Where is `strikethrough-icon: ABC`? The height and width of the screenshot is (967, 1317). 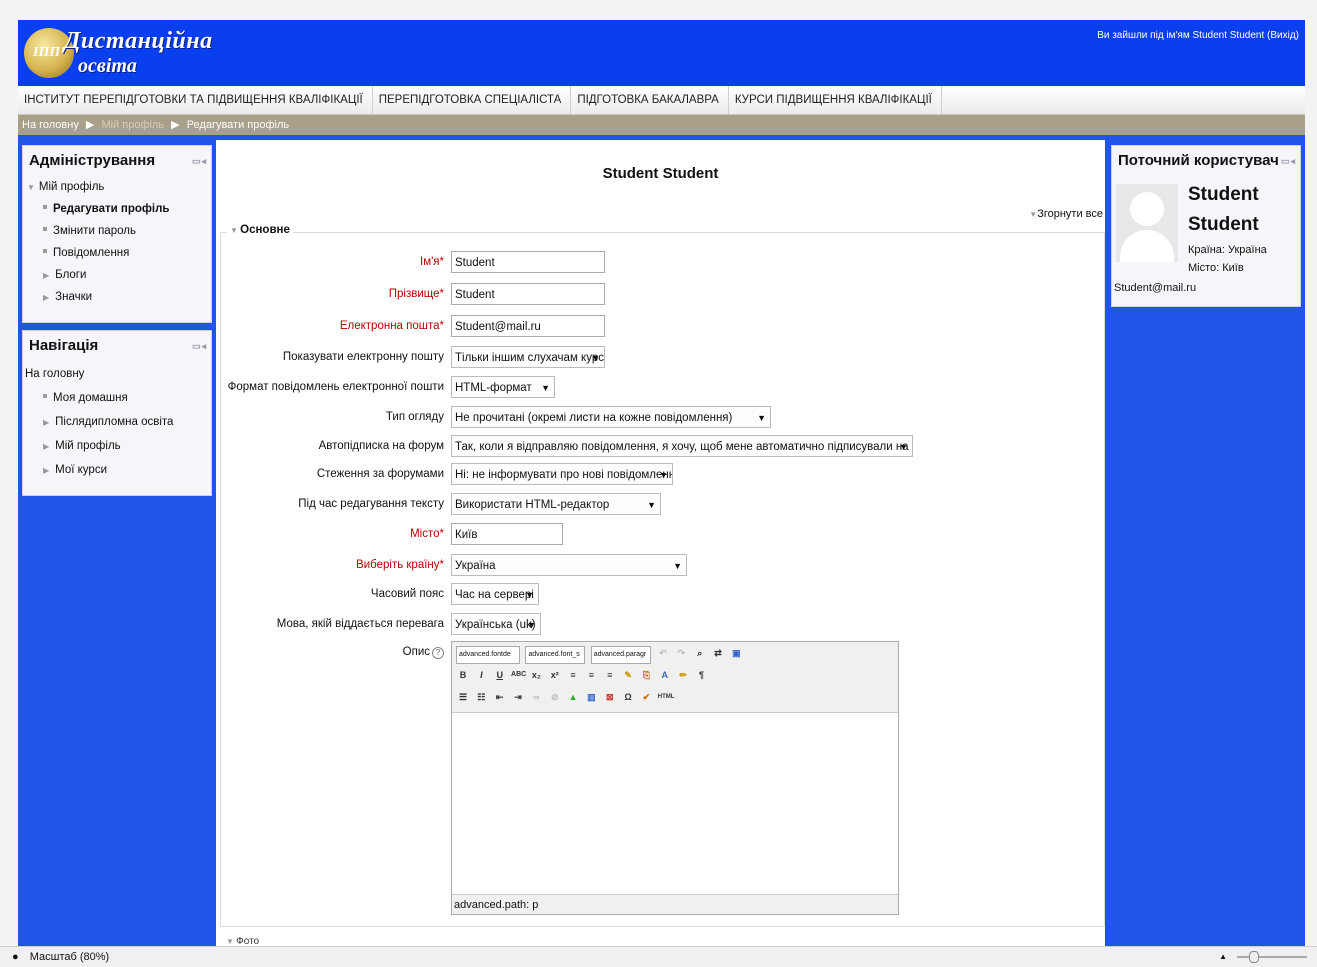
strikethrough-icon: ABC is located at coordinates (518, 675).